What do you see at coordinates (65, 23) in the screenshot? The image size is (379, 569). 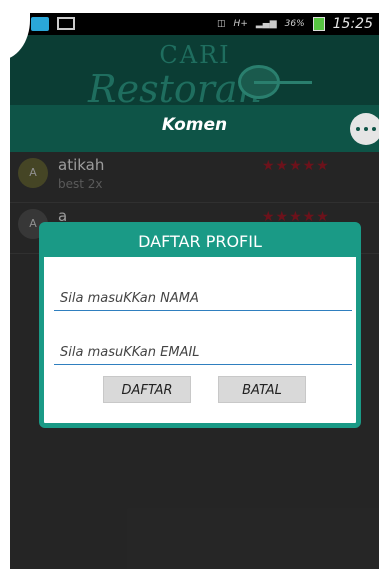 I see `image-icon` at bounding box center [65, 23].